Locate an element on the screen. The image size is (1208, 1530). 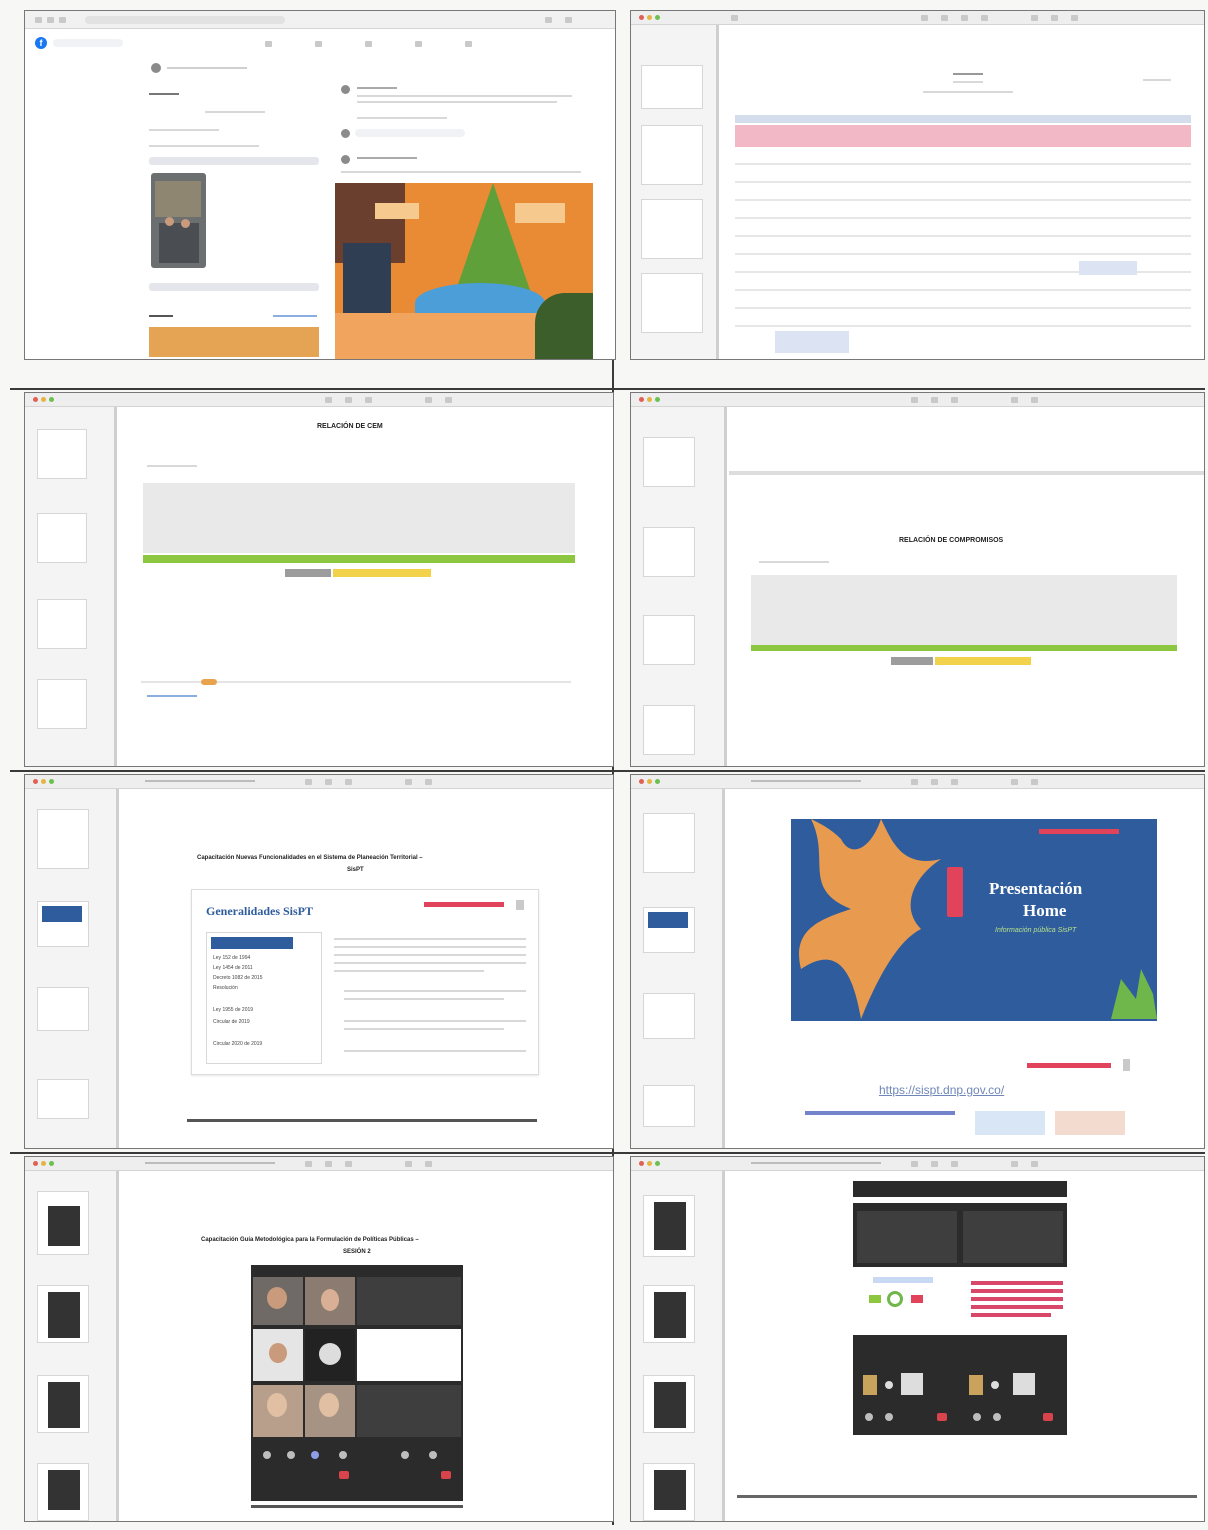
edit-featured-button is located at coordinates (234, 287).